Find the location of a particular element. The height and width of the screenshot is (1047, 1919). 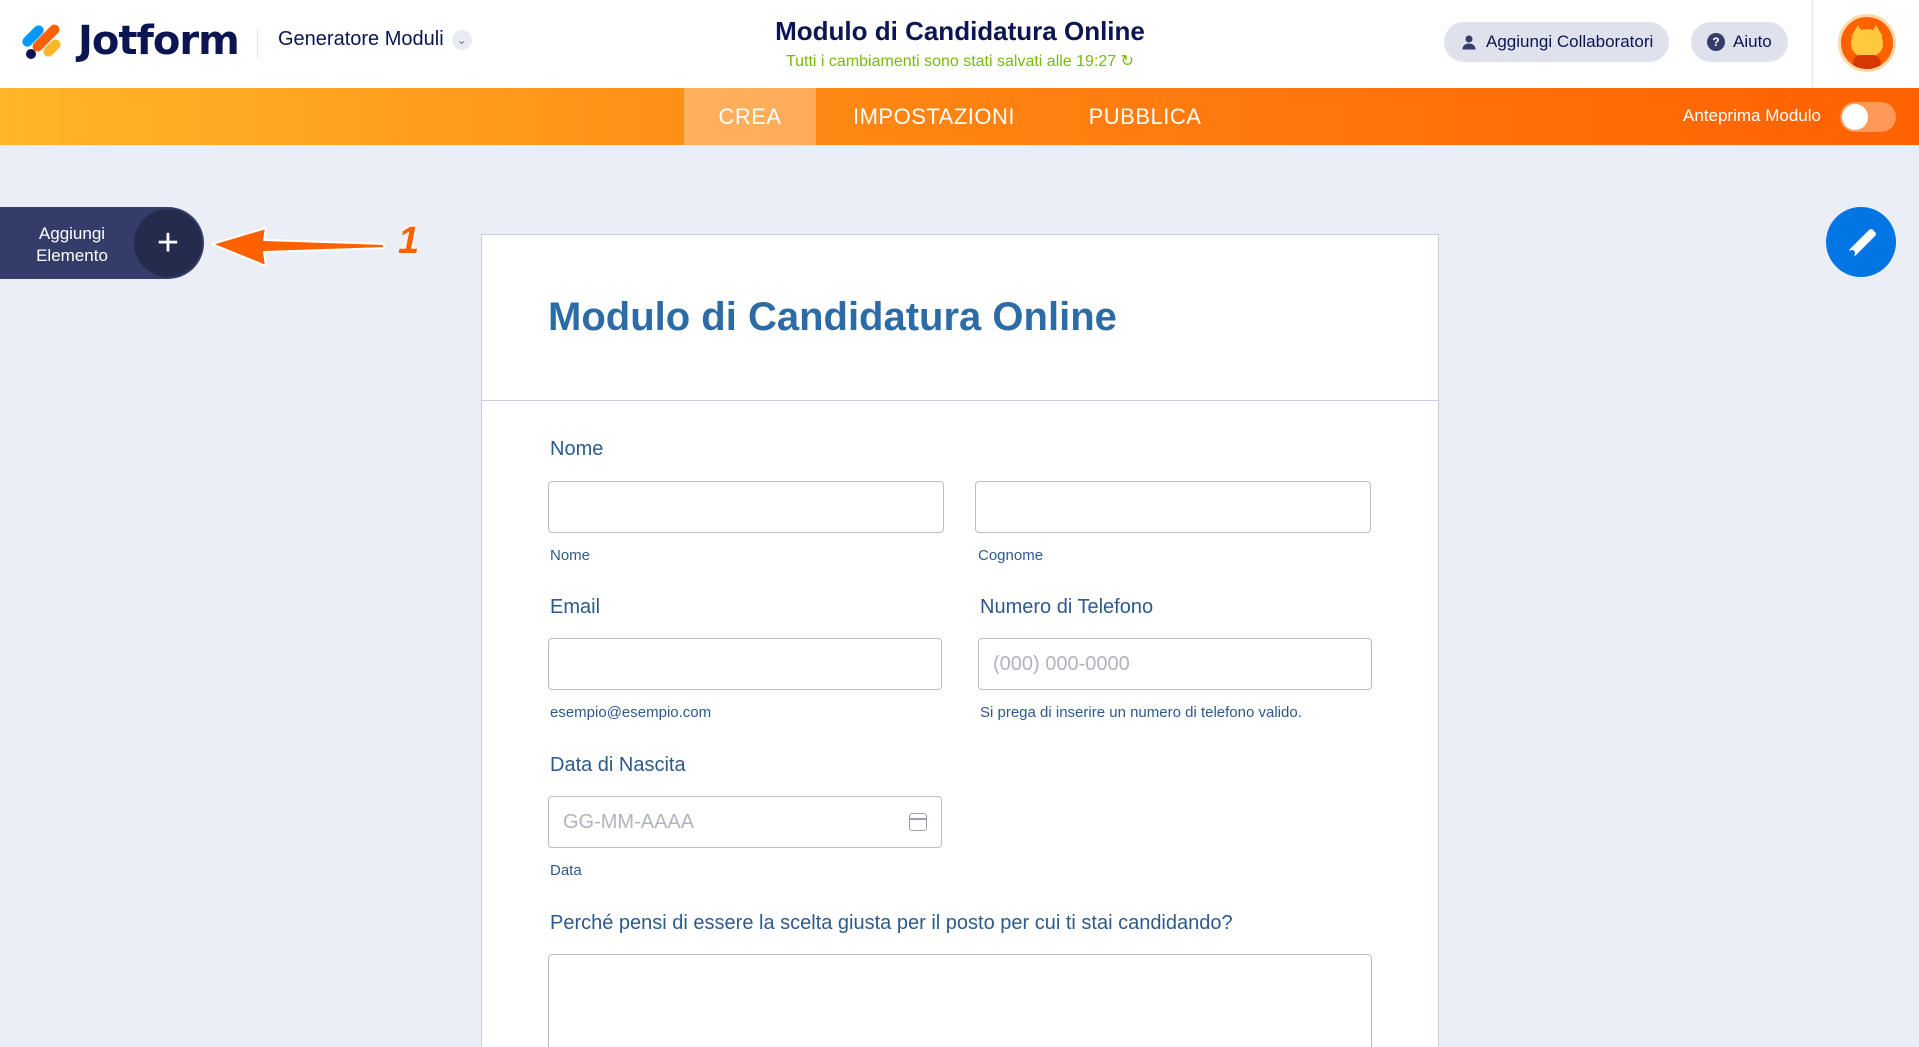

phone-label: Numero di Telefono is located at coordinates (1066, 607).